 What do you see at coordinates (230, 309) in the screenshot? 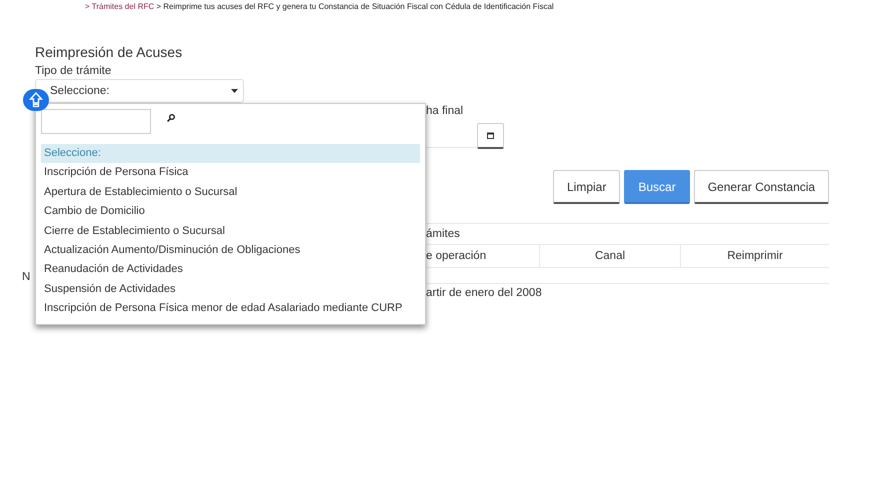
I see `dropdown-option: Inscripción de Persona Física menor de edad Asalariado mediante CURP` at bounding box center [230, 309].